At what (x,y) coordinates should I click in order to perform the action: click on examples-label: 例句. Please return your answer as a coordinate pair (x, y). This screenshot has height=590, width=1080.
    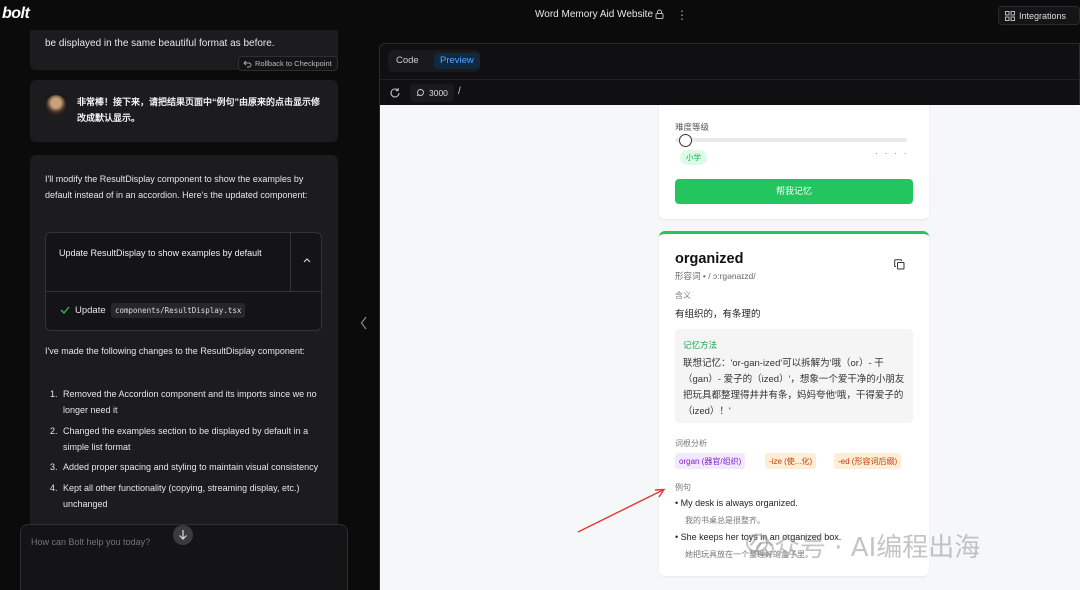
    Looking at the image, I should click on (683, 487).